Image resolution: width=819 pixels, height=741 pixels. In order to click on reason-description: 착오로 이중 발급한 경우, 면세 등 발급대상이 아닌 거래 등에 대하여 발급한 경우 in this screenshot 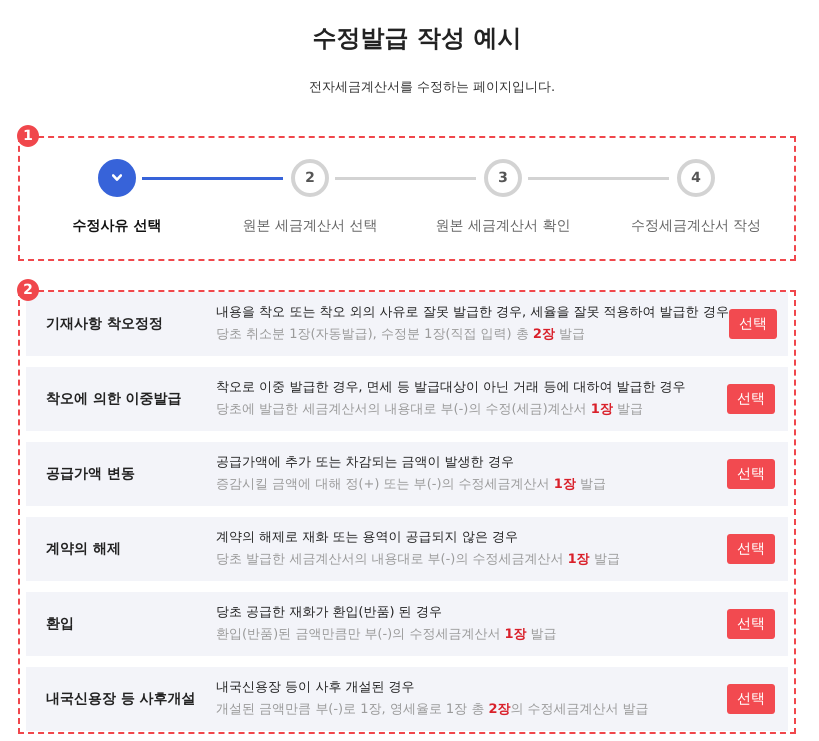, I will do `click(451, 388)`.